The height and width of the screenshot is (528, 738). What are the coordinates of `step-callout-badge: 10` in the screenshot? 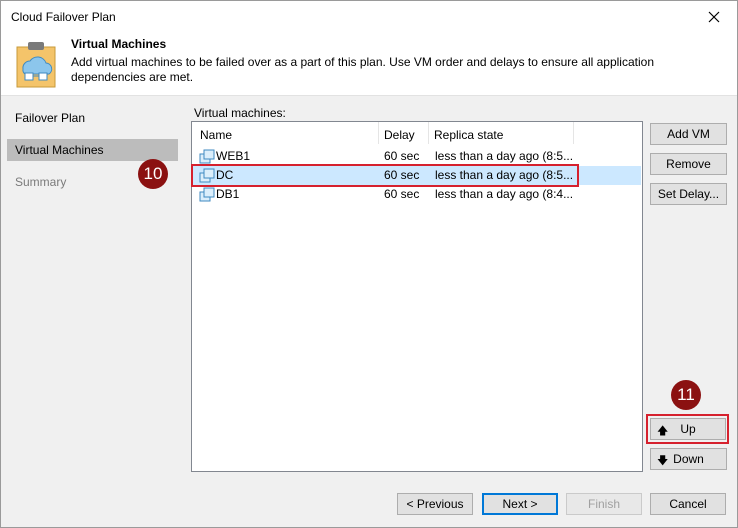 It's located at (153, 174).